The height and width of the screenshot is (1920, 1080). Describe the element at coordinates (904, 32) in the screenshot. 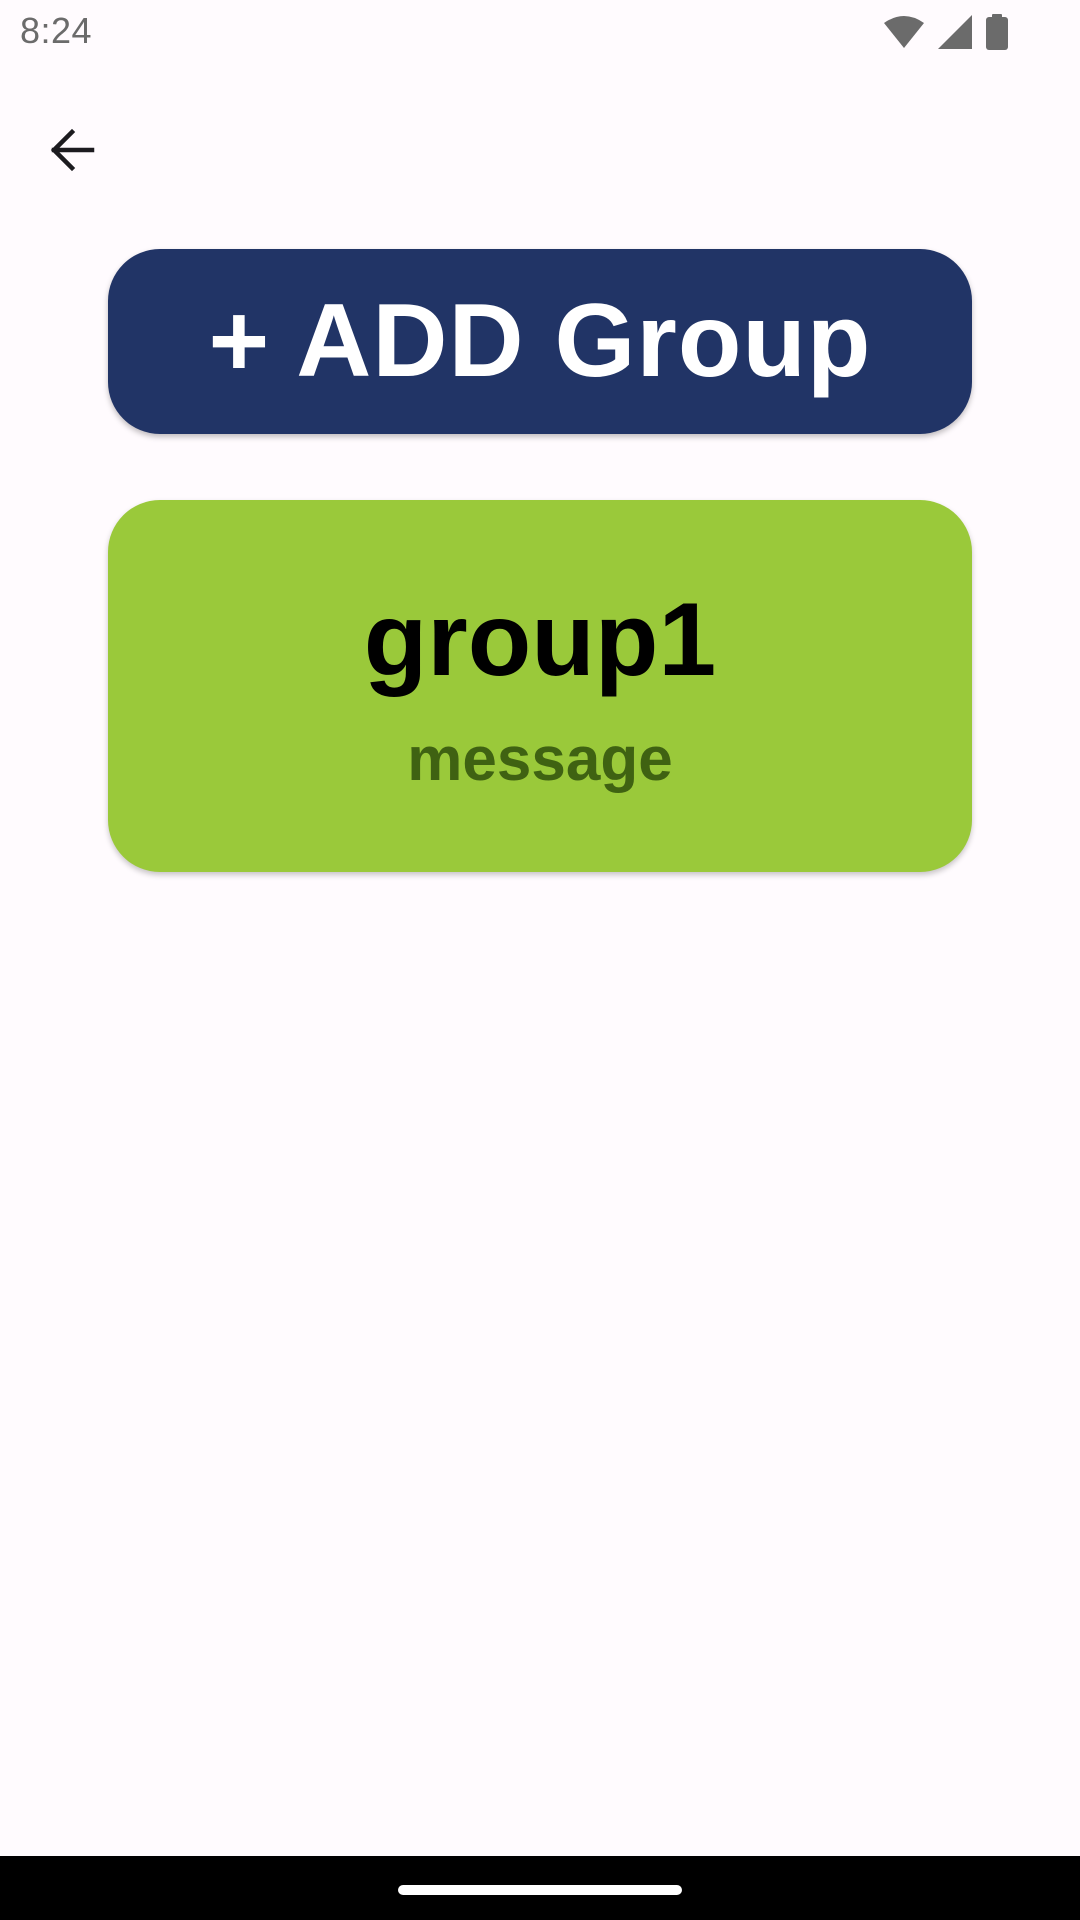

I see `wifi-icon` at that location.